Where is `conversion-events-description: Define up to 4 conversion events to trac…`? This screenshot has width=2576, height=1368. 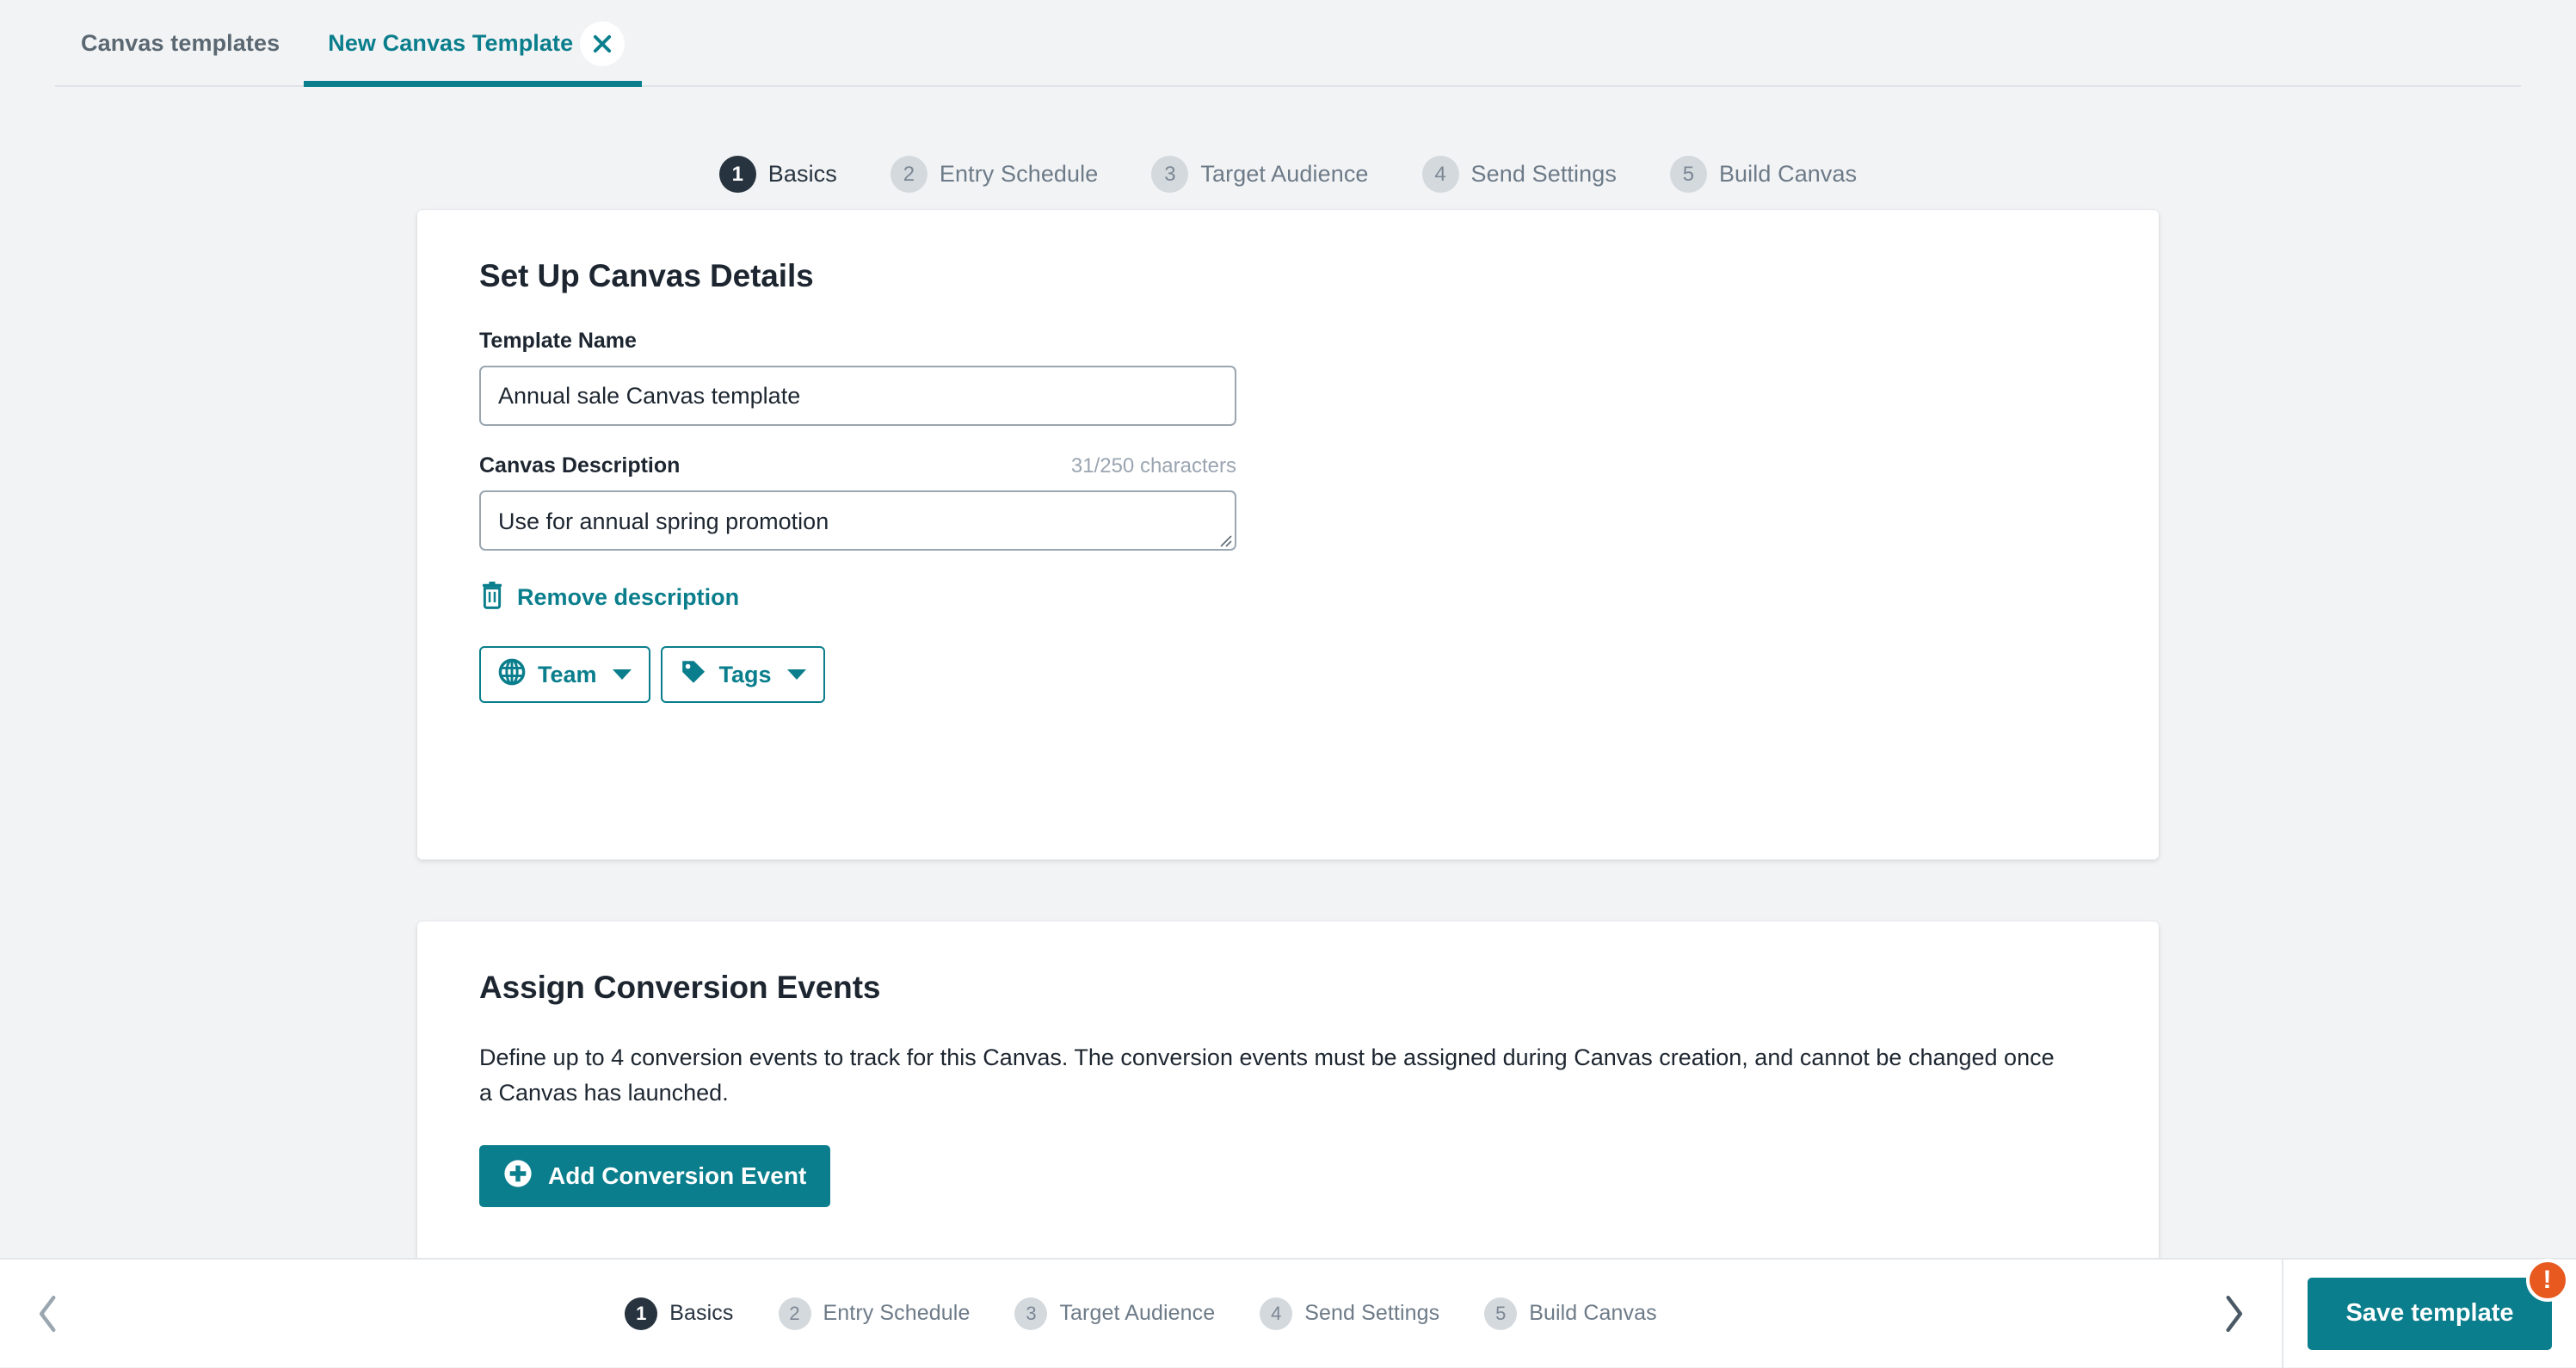
conversion-events-description: Define up to 4 conversion events to trac… is located at coordinates (1270, 1075).